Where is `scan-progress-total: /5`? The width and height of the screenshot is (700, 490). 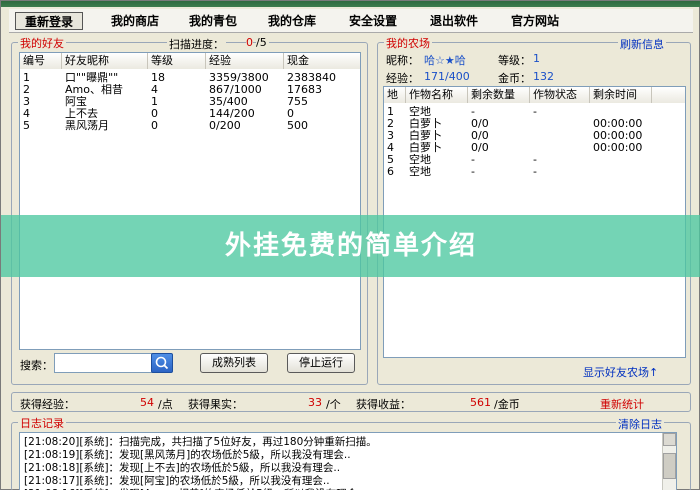
scan-progress-total: /5 is located at coordinates (262, 42).